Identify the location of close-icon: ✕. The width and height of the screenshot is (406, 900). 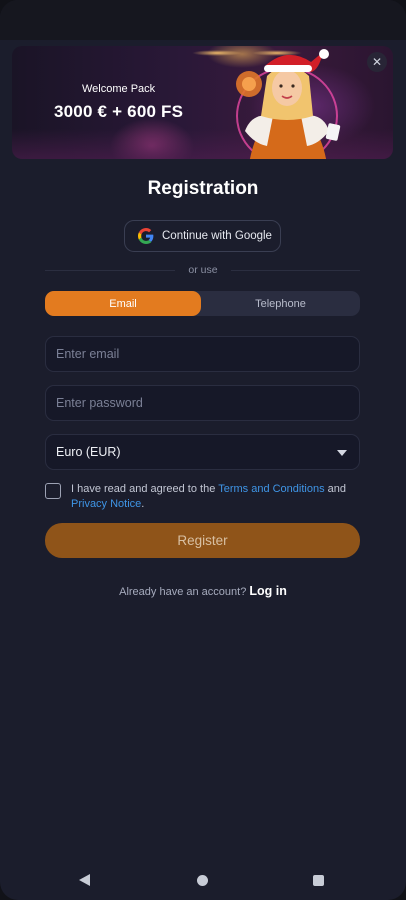
(377, 62).